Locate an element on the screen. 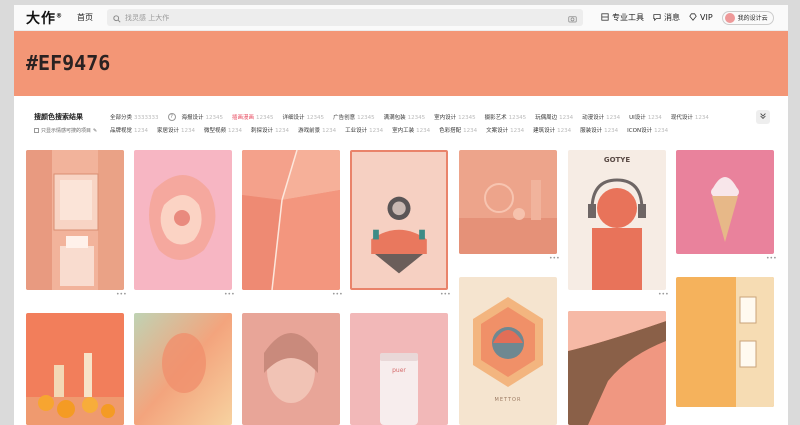  category-tag: 广告创意 12345 is located at coordinates (354, 117).